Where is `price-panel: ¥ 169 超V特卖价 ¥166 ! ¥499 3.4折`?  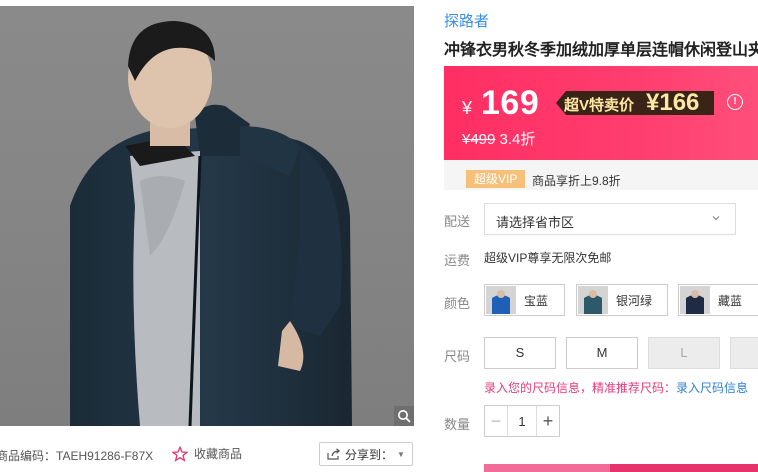 price-panel: ¥ 169 超V特卖价 ¥166 ! ¥499 3.4折 is located at coordinates (601, 113).